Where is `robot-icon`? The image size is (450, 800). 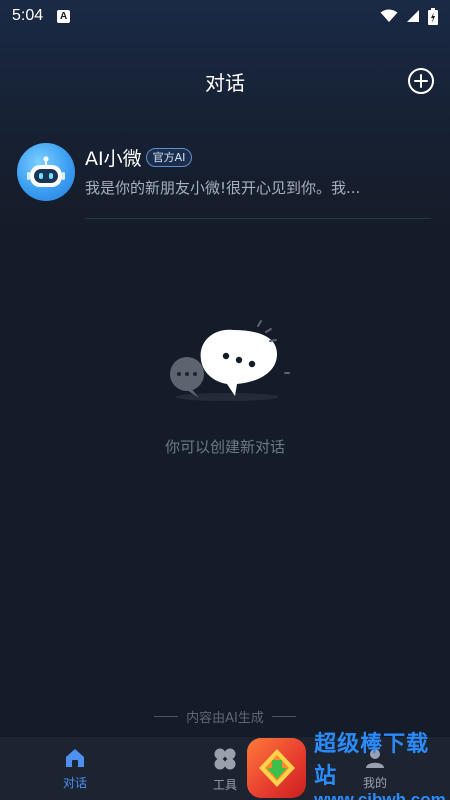 robot-icon is located at coordinates (46, 171).